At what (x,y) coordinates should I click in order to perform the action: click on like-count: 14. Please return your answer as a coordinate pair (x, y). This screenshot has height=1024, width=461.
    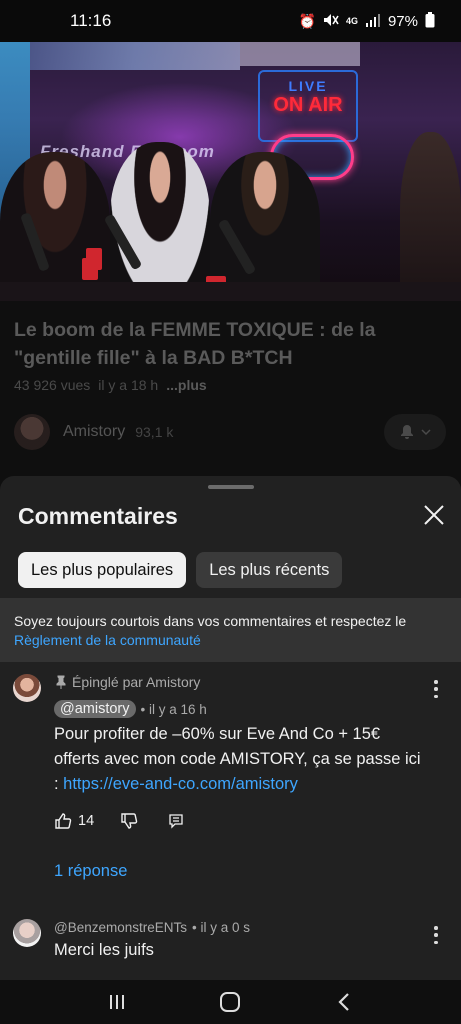
    Looking at the image, I should click on (86, 821).